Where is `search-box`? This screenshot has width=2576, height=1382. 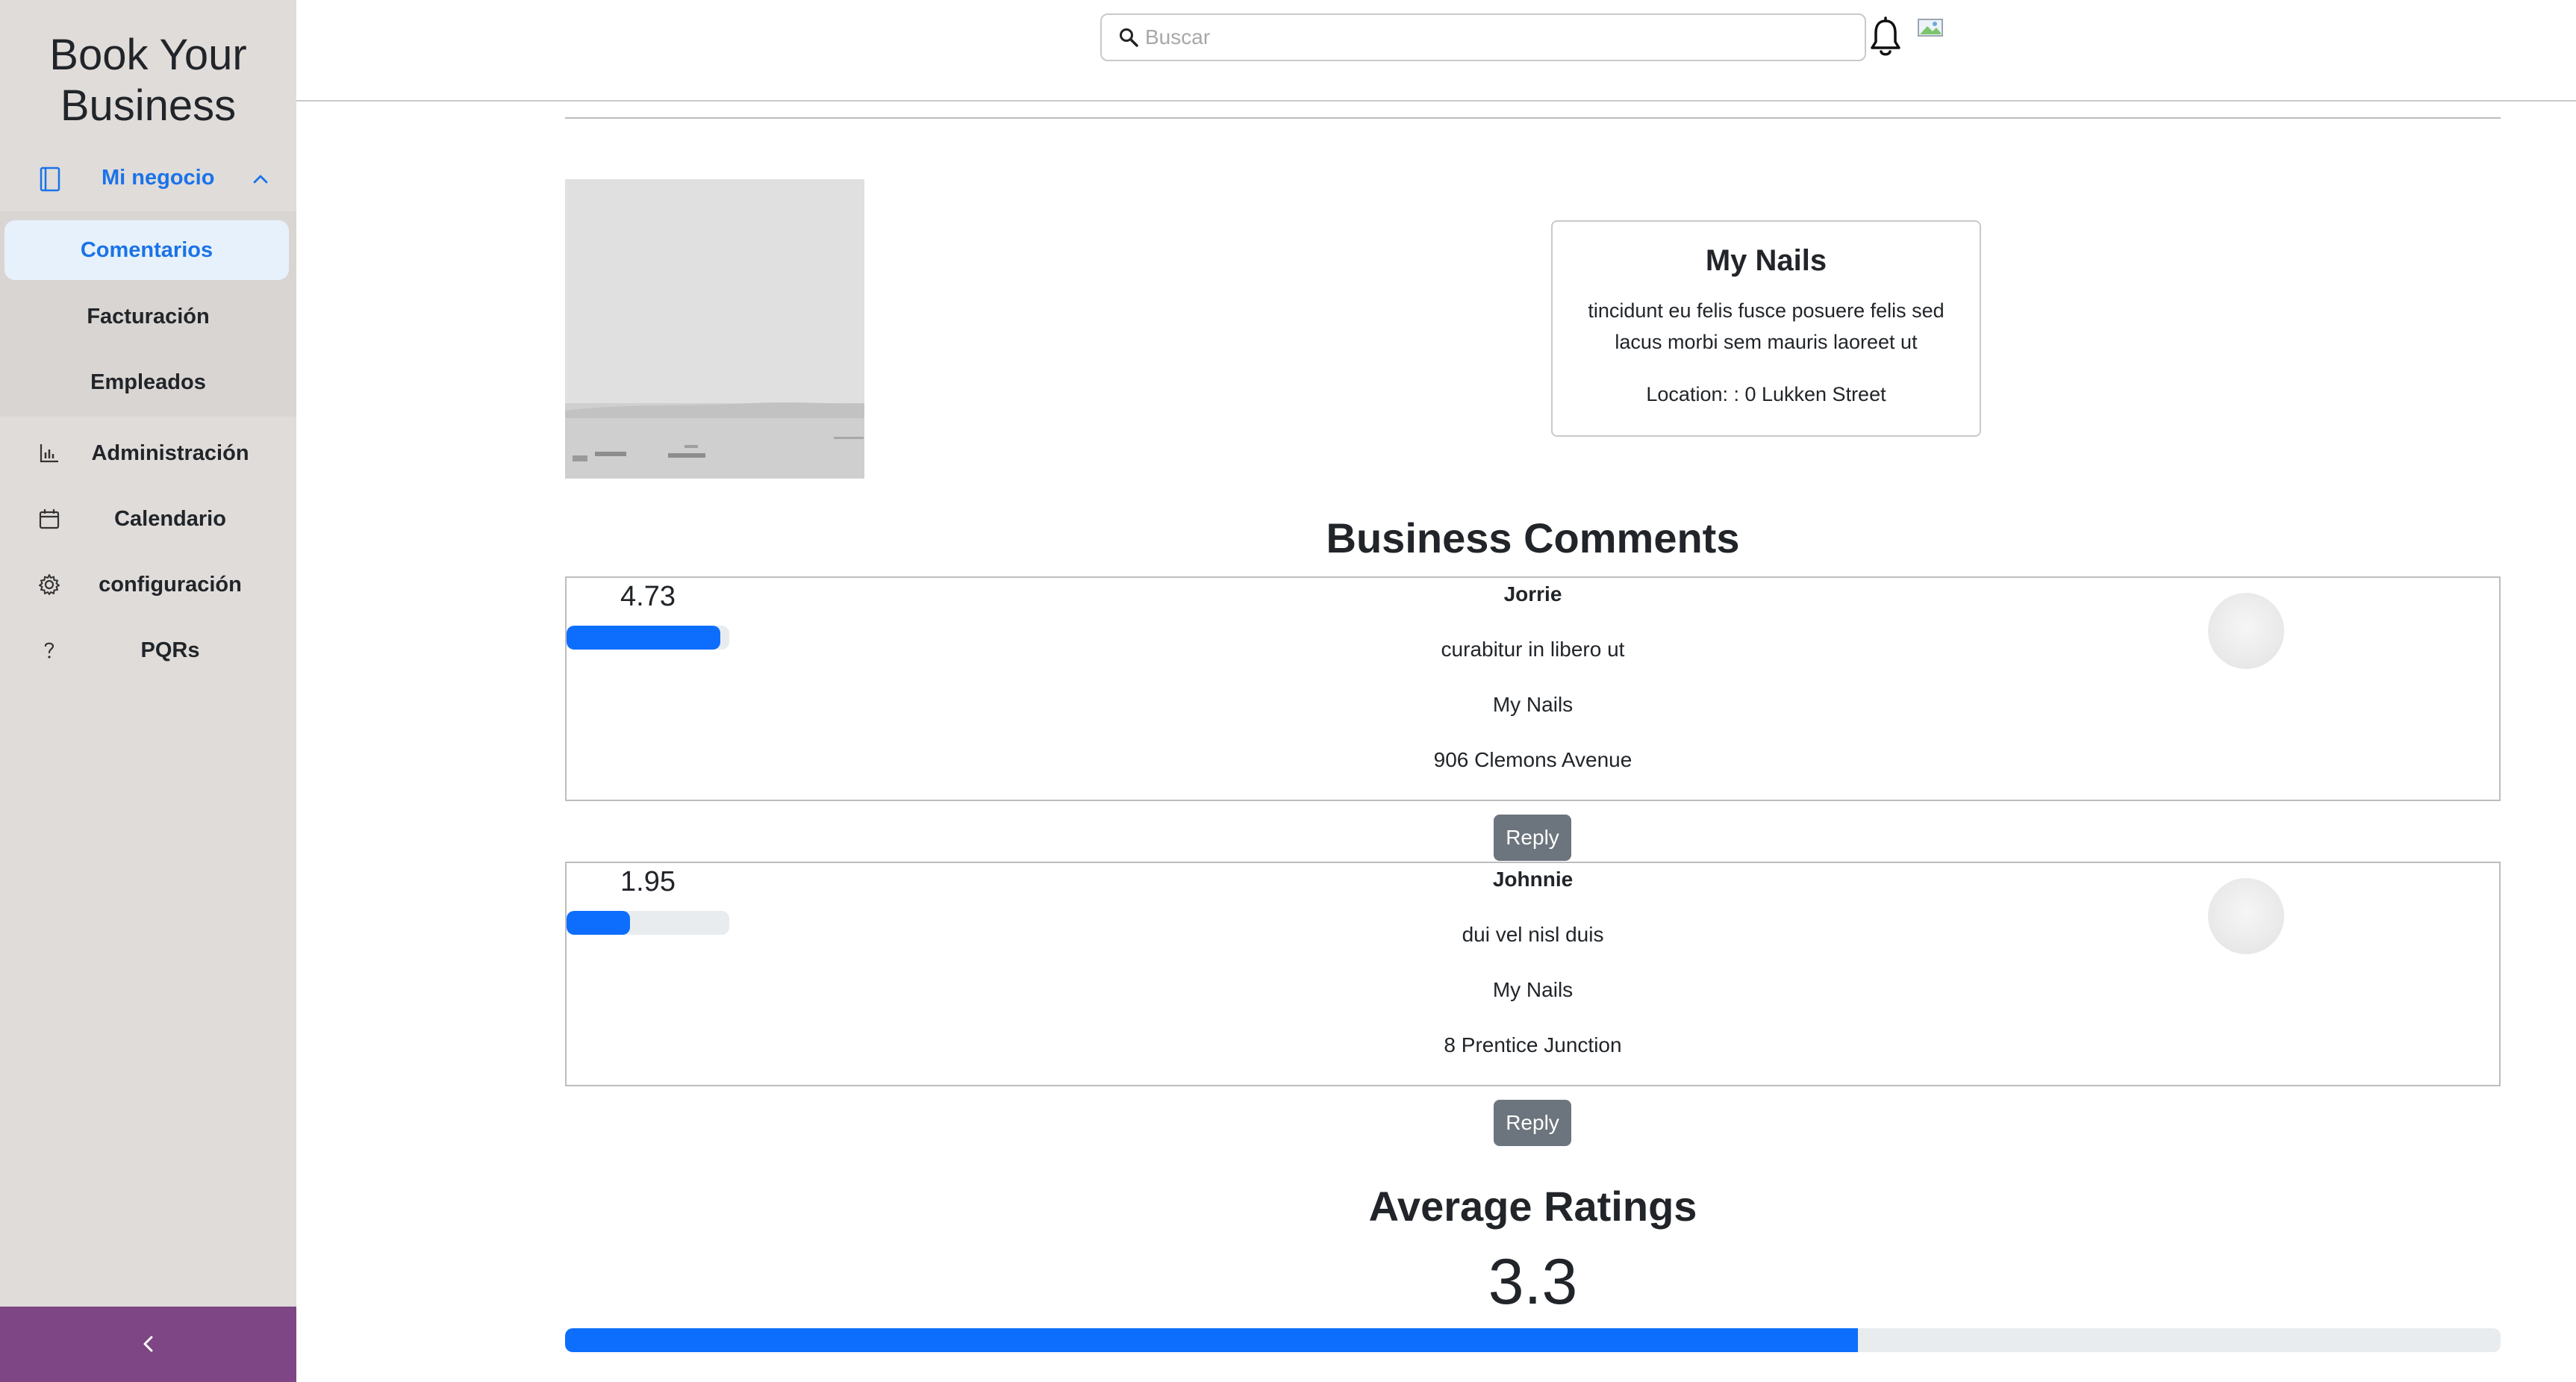 search-box is located at coordinates (1483, 37).